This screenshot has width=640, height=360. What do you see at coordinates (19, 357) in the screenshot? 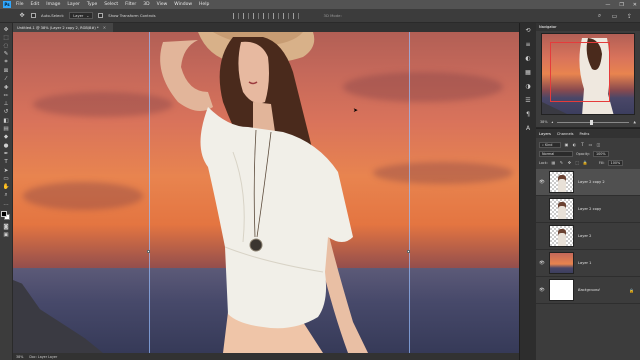
I see `zoom-readout: 38%` at bounding box center [19, 357].